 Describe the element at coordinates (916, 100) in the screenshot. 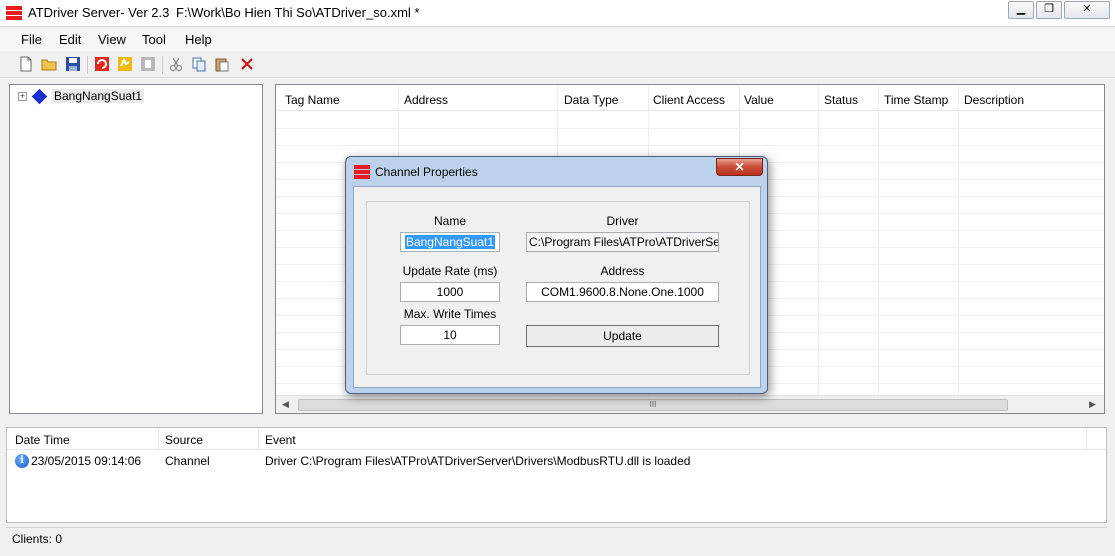

I see `column-header-time-stamp: Time Stamp` at that location.